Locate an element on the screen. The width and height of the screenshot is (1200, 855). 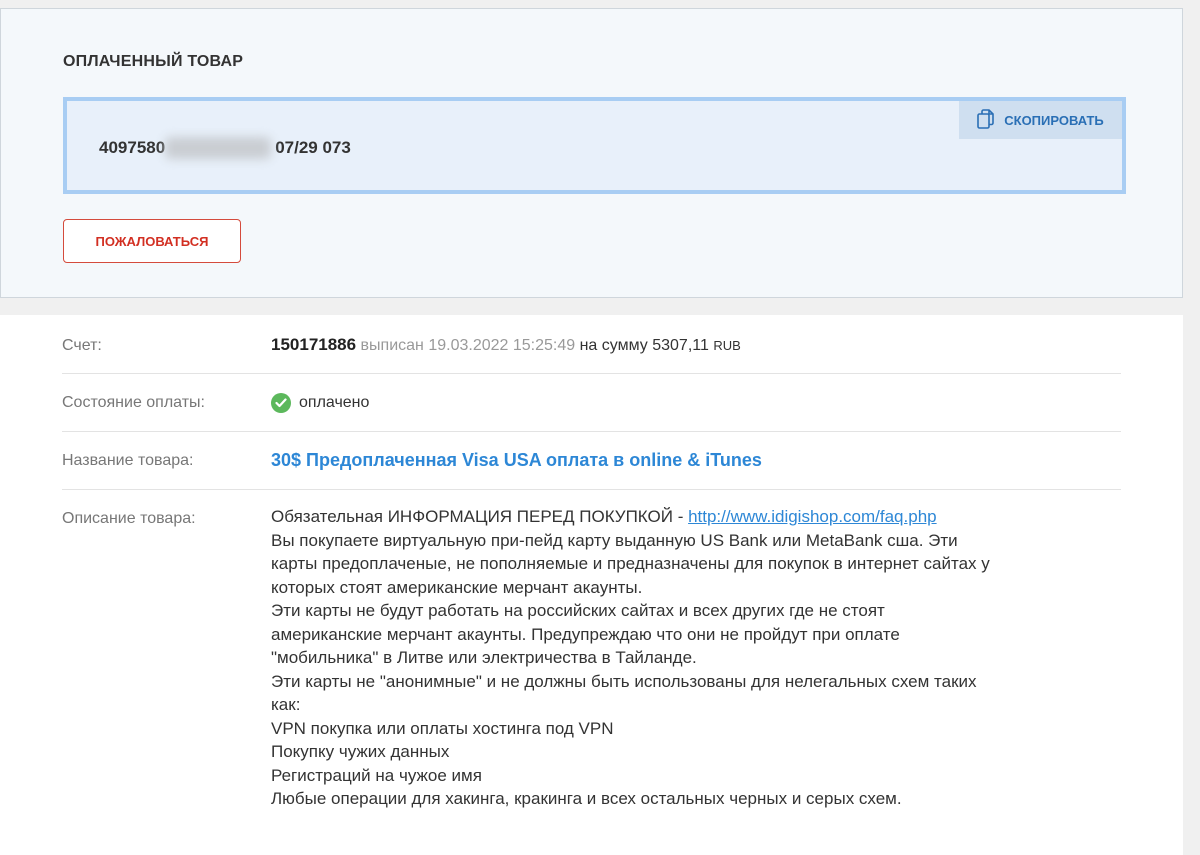
invoice-amount: на сумму 5307,11 is located at coordinates (644, 345).